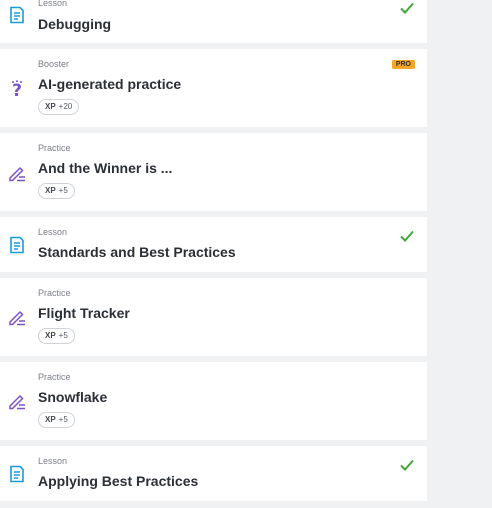 The image size is (492, 508). What do you see at coordinates (75, 24) in the screenshot?
I see `lesson-title: Debugging` at bounding box center [75, 24].